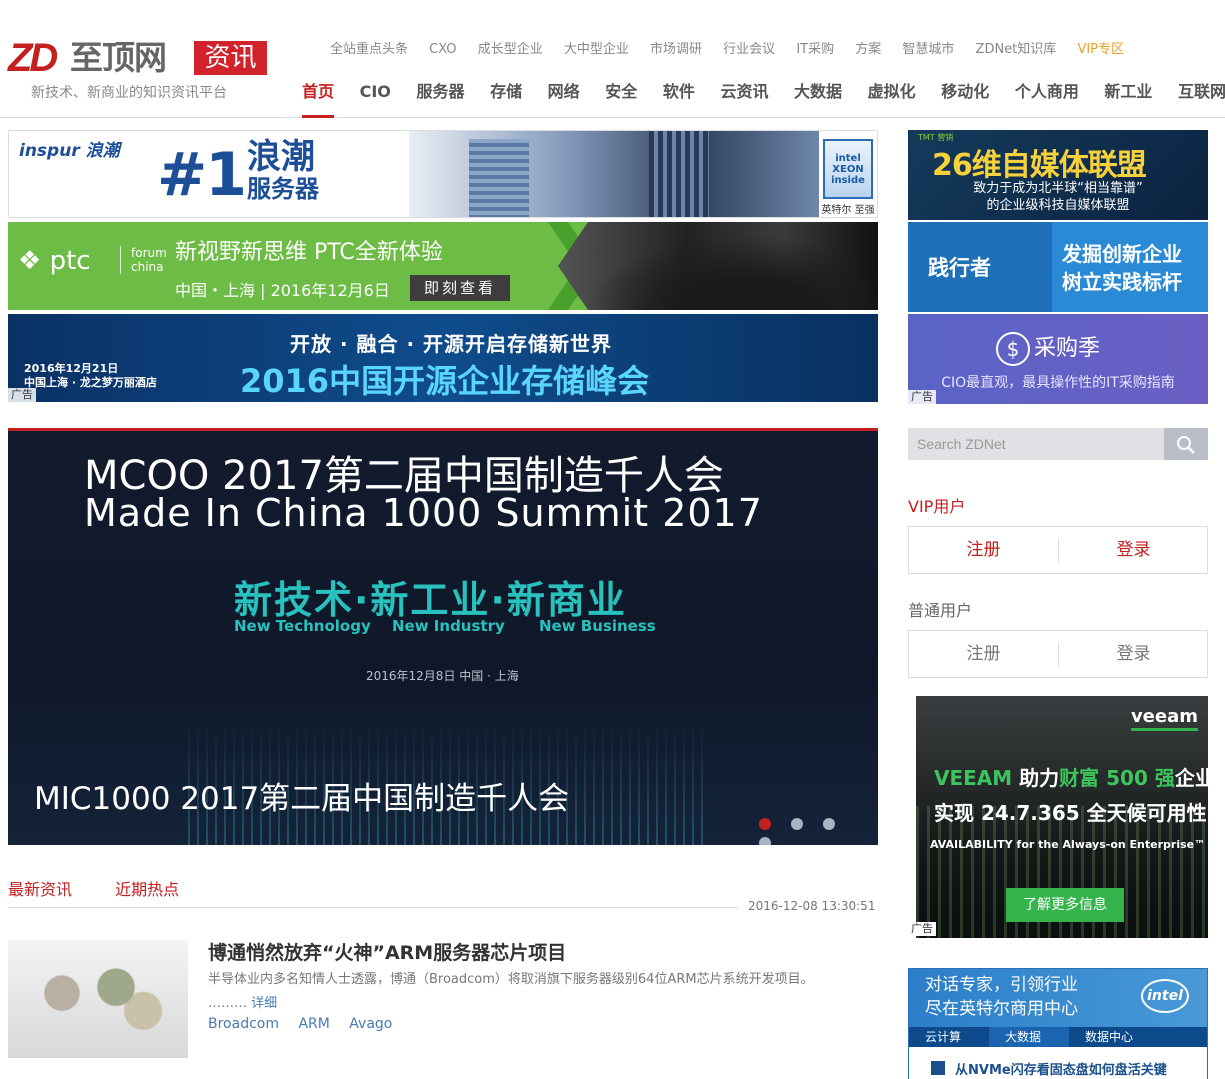 The height and width of the screenshot is (1079, 1225). I want to click on practitioner-line2: 树立实践标杆, so click(1122, 282).